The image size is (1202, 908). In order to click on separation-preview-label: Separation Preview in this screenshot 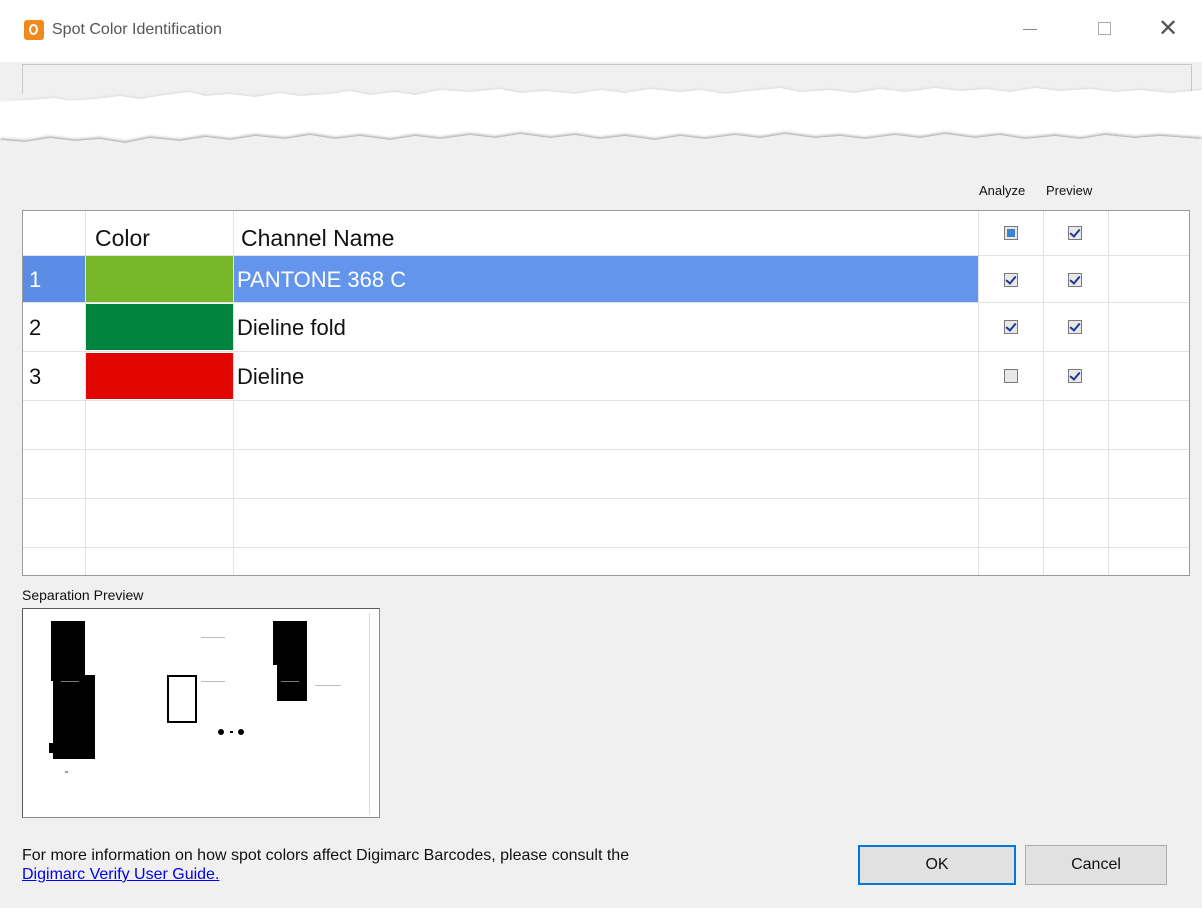, I will do `click(83, 595)`.